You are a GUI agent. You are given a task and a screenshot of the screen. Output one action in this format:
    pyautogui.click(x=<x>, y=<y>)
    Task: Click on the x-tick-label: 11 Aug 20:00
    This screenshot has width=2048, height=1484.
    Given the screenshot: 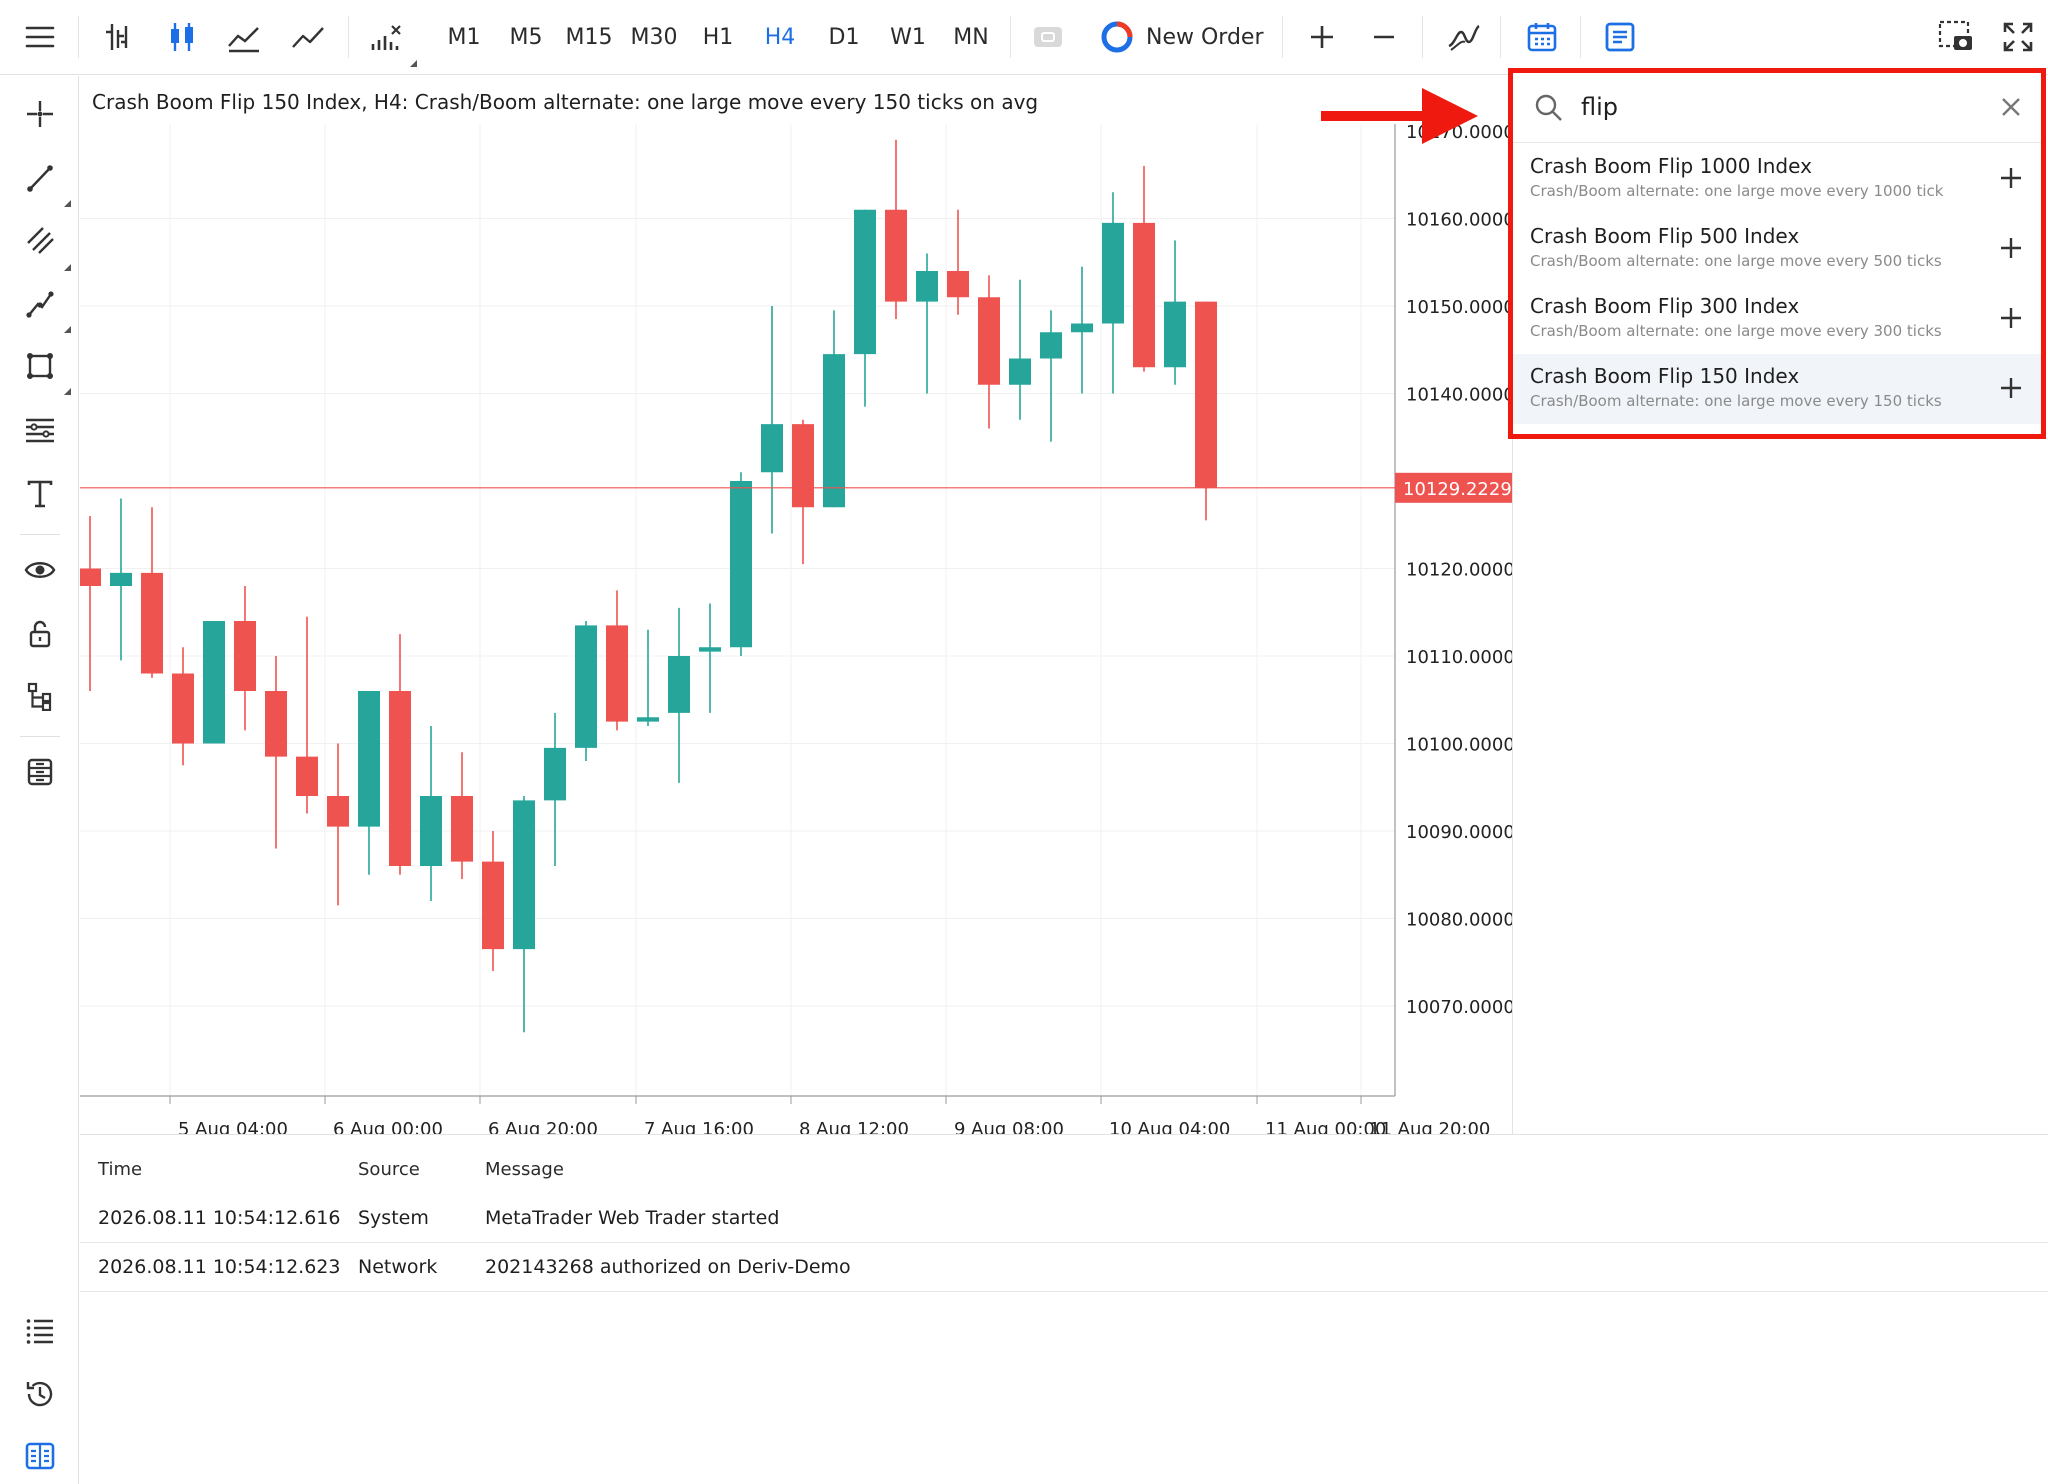 What is the action you would take?
    pyautogui.click(x=1429, y=1126)
    